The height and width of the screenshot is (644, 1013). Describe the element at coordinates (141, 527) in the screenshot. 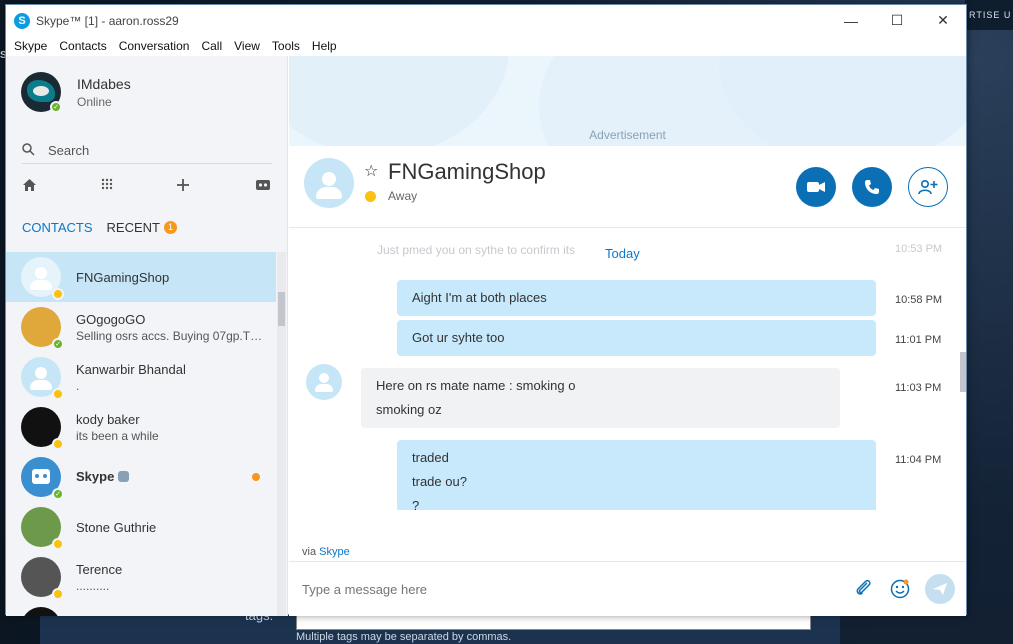

I see `contact-row: Stone Guthrie` at that location.